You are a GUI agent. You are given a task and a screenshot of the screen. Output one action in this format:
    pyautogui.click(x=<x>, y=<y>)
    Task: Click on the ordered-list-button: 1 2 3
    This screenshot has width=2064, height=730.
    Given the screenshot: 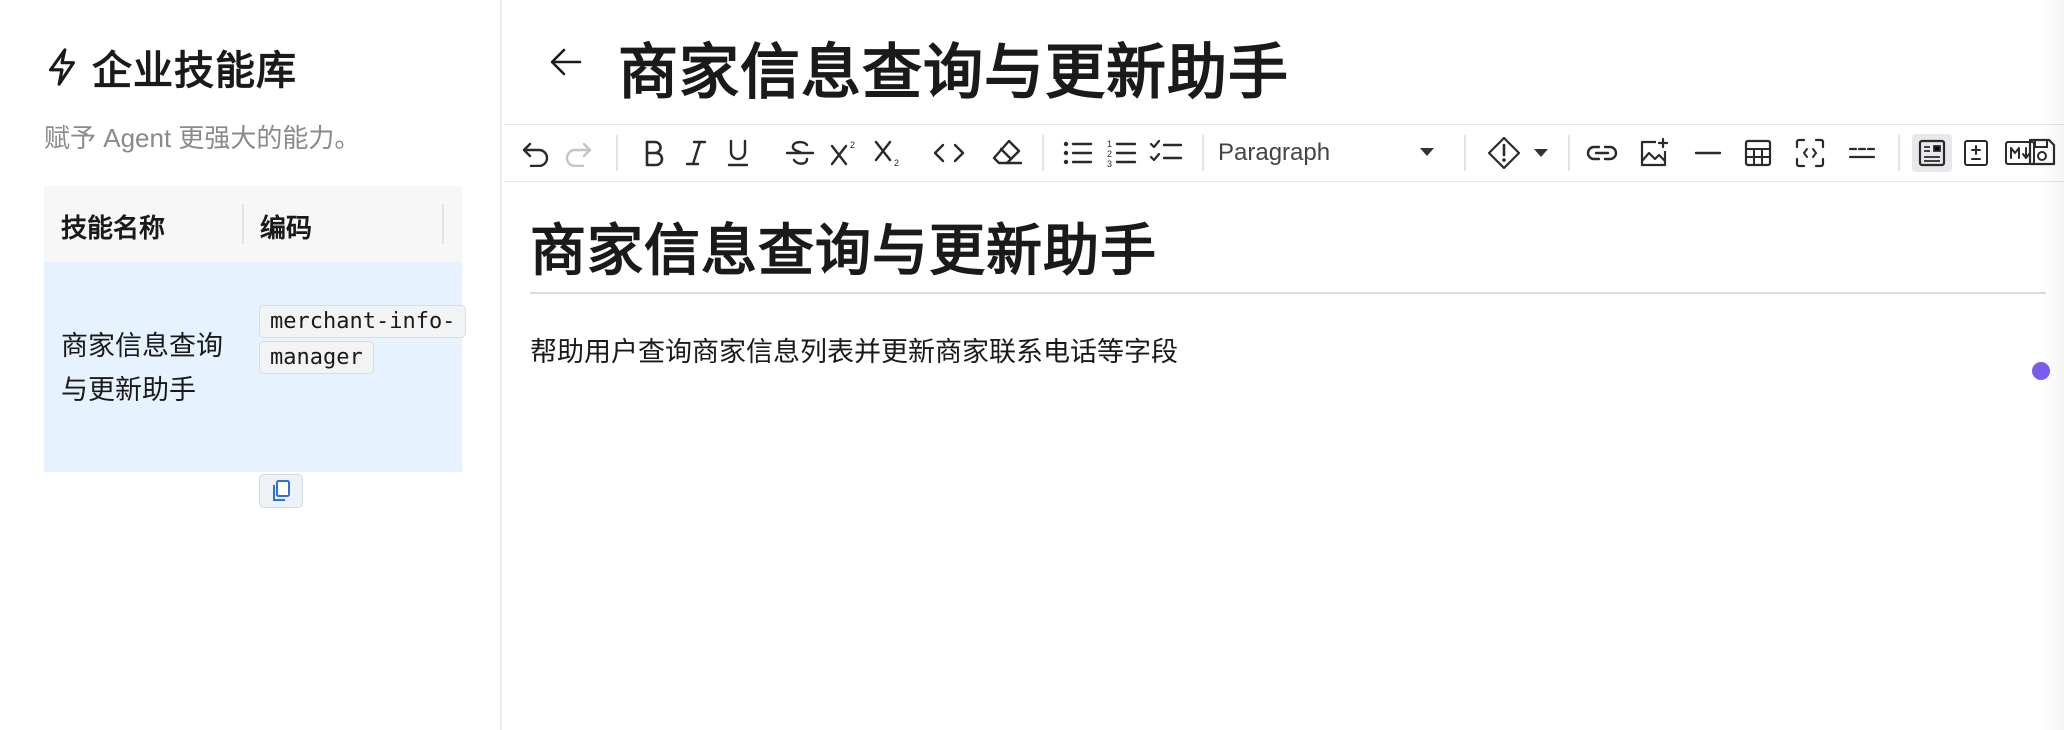 What is the action you would take?
    pyautogui.click(x=1122, y=153)
    